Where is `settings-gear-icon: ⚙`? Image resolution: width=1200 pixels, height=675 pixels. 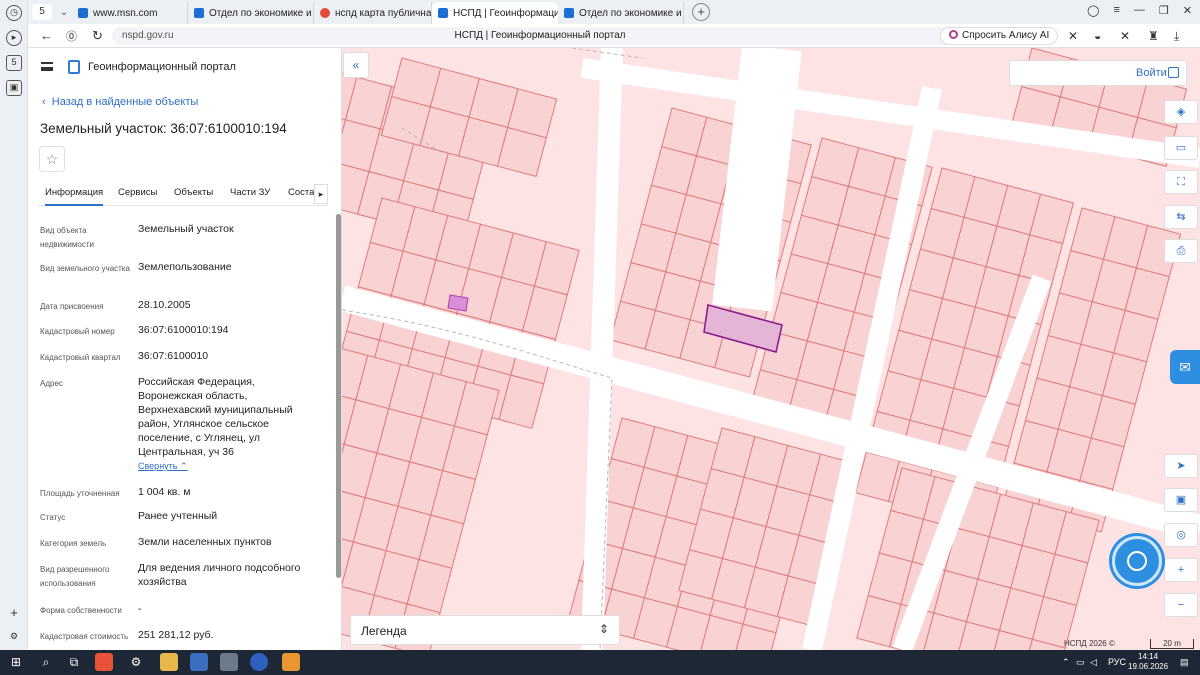 settings-gear-icon: ⚙ is located at coordinates (136, 662).